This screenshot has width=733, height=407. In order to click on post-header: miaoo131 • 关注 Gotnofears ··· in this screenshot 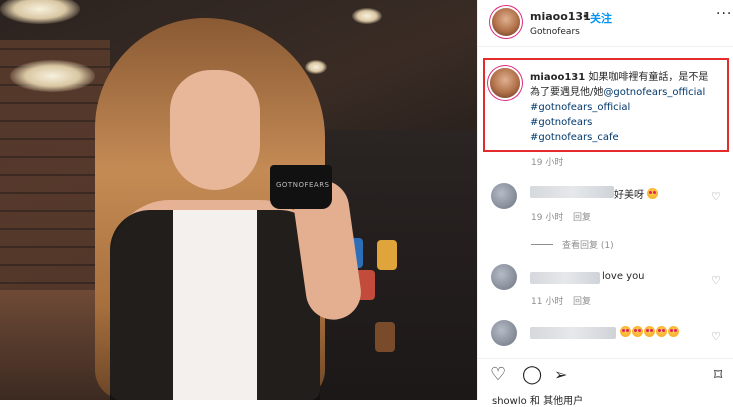, I will do `click(605, 23)`.